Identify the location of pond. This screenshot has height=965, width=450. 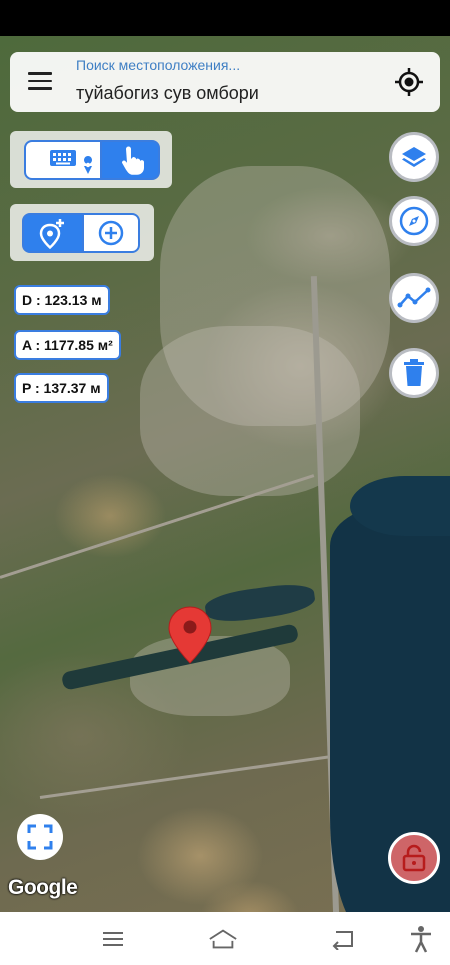
(260, 603).